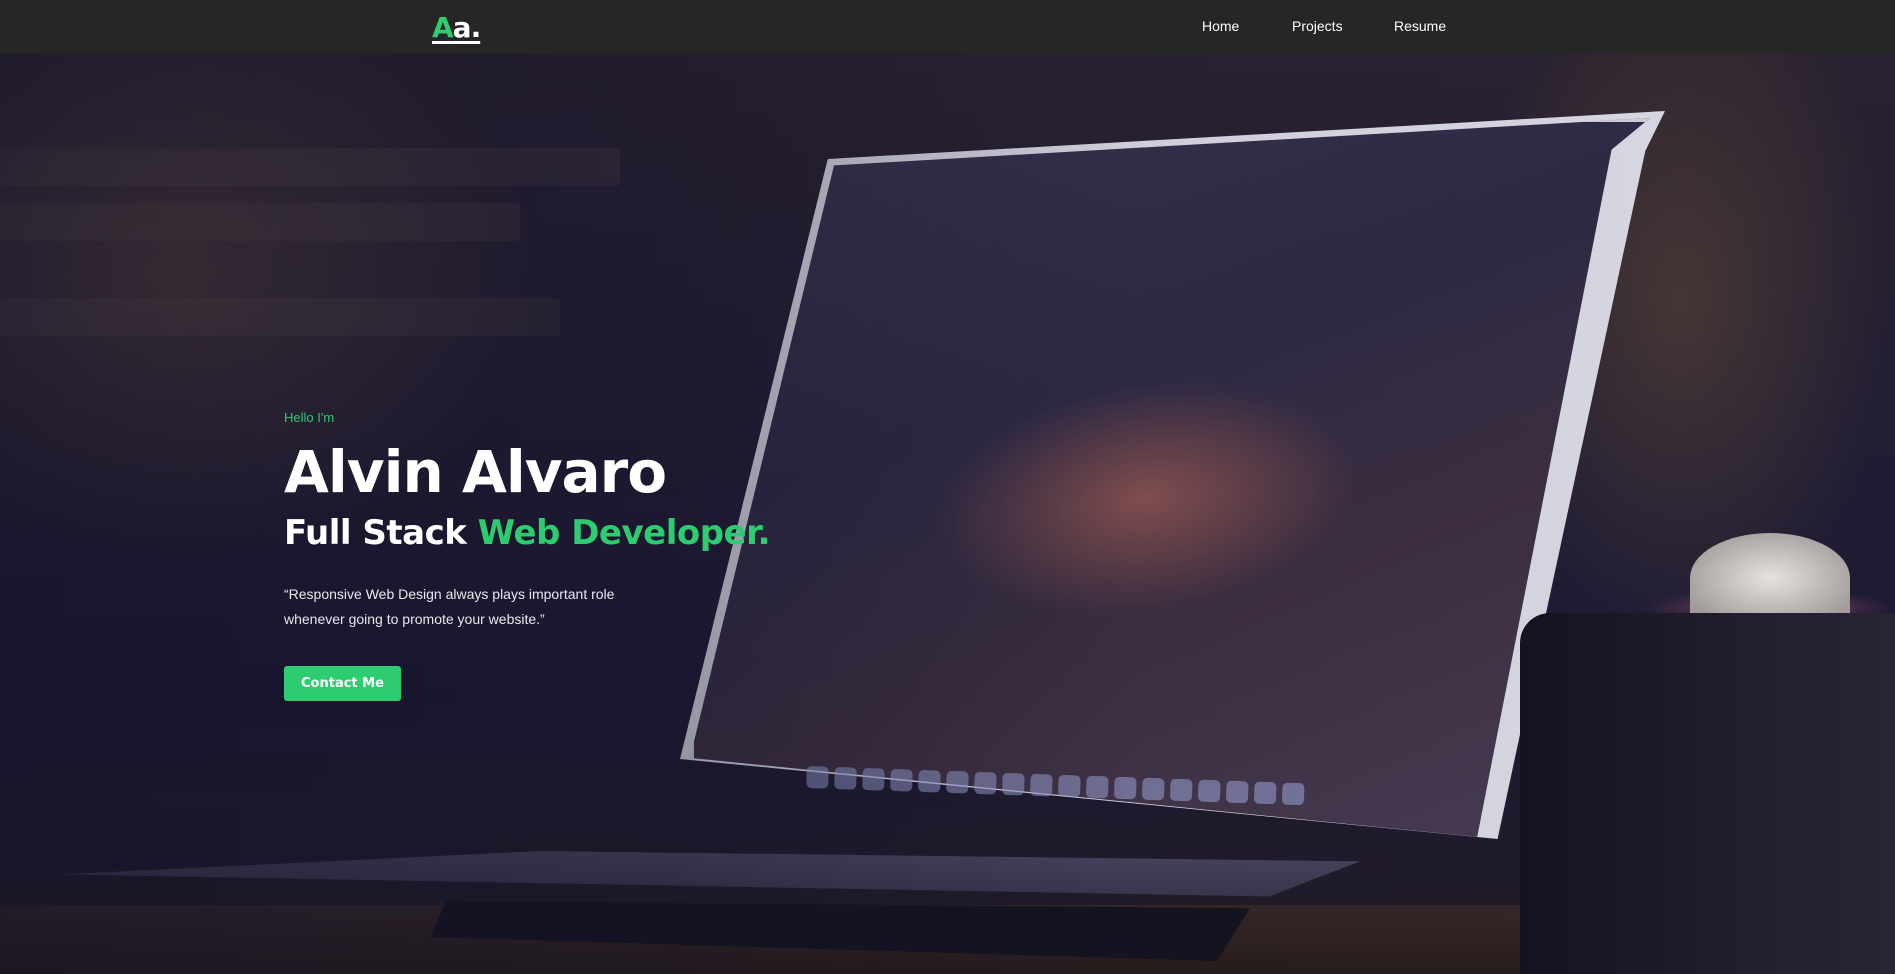 The height and width of the screenshot is (974, 1895). I want to click on logo-accent-letter: A, so click(443, 27).